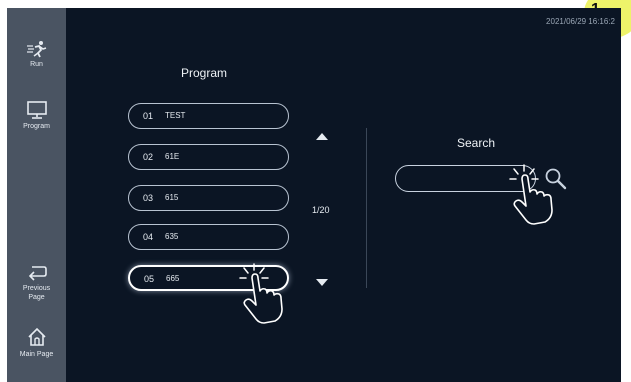  What do you see at coordinates (36, 195) in the screenshot?
I see `sidebar: Run Program Previous Page Main Page` at bounding box center [36, 195].